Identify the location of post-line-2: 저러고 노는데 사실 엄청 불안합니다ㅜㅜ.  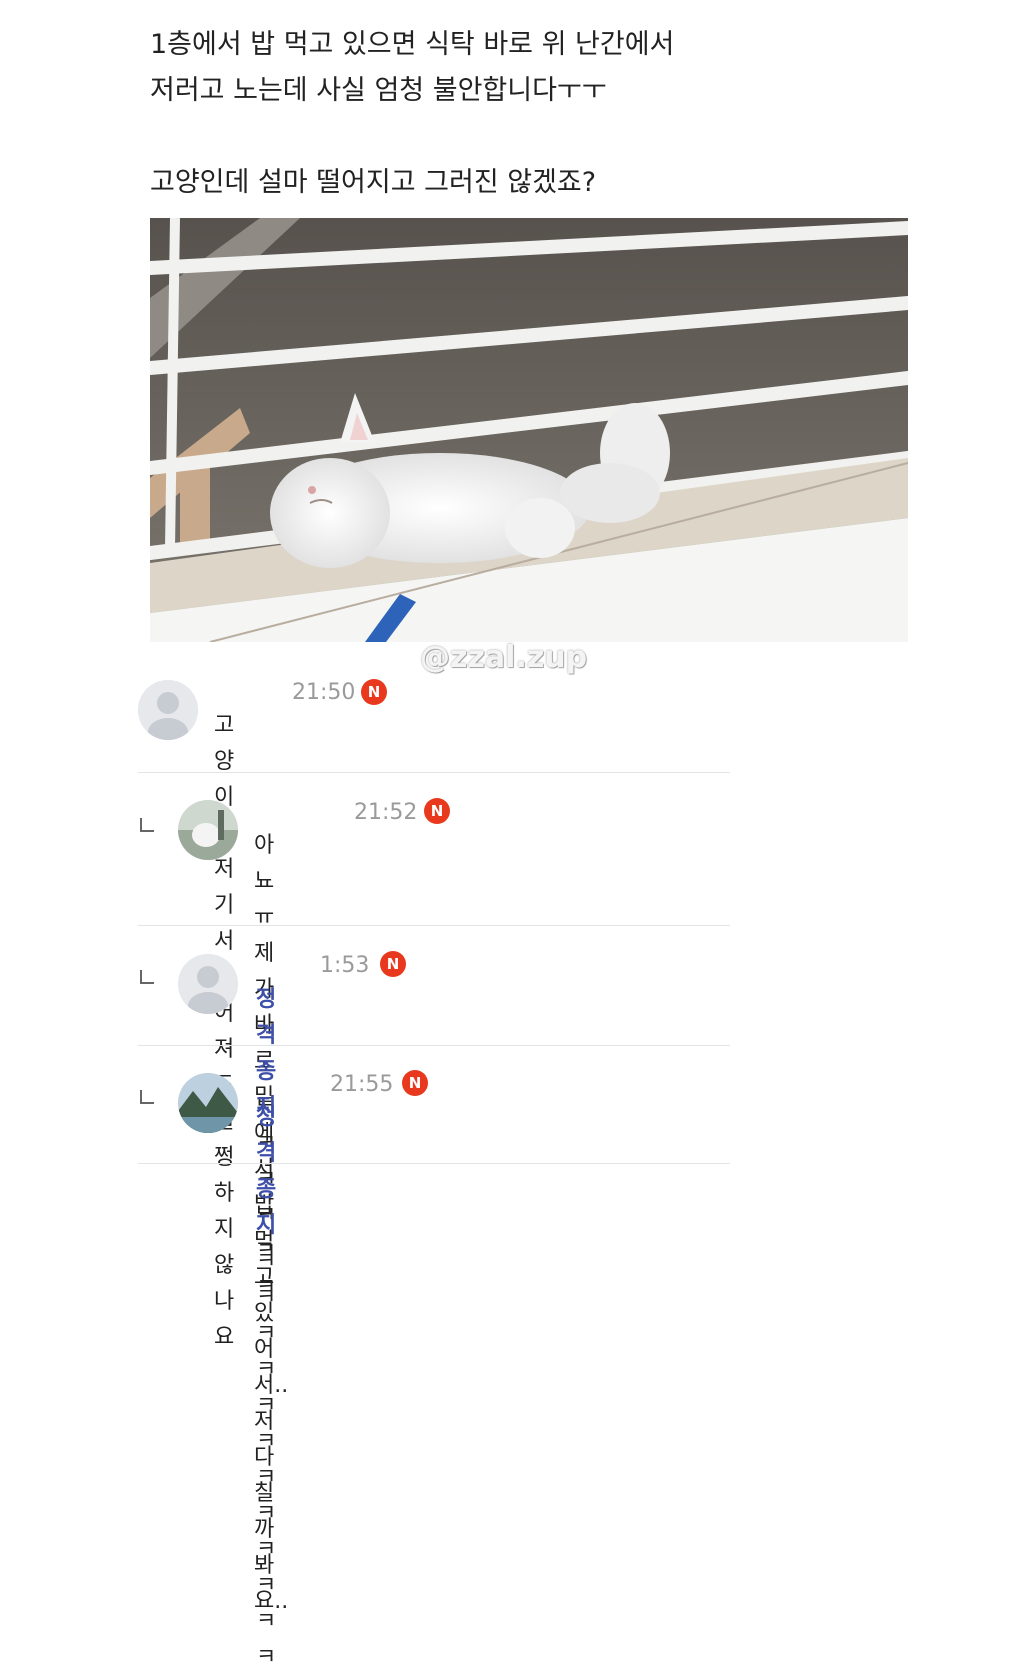
(378, 90).